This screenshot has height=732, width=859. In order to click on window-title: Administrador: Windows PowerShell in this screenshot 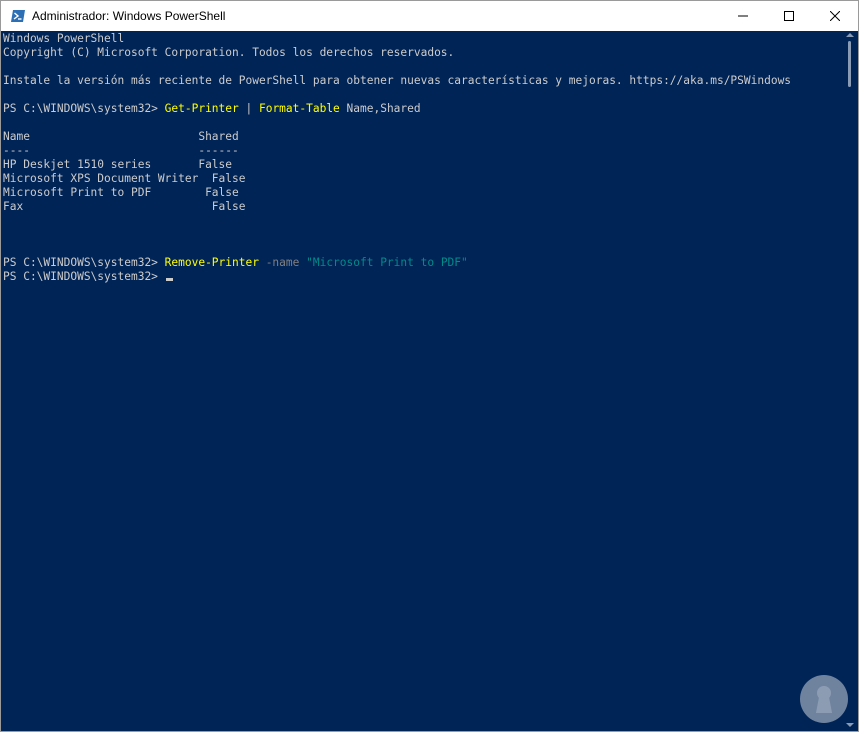, I will do `click(129, 16)`.